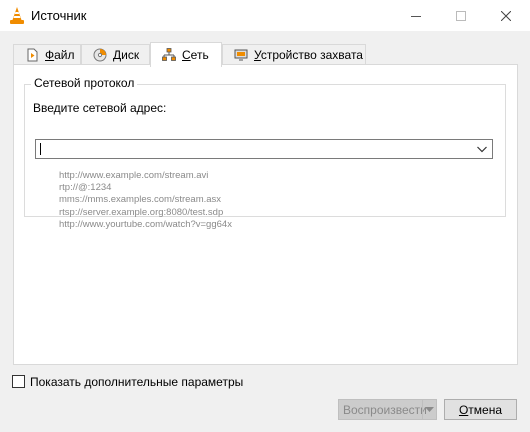  I want to click on network-address-combobox, so click(264, 149).